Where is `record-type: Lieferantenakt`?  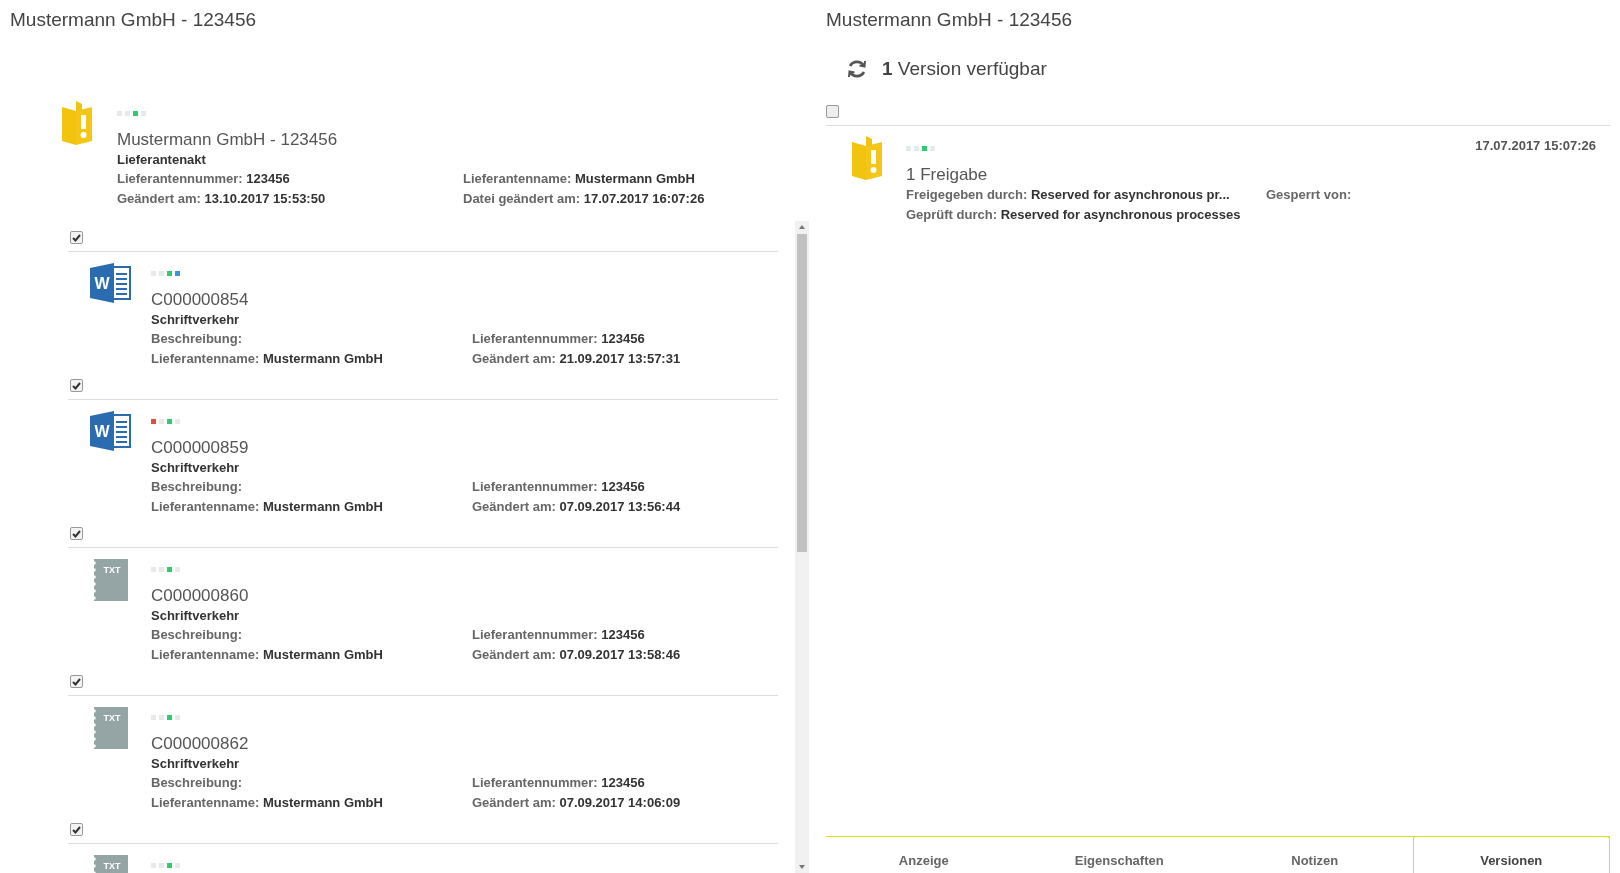
record-type: Lieferantenakt is located at coordinates (162, 160).